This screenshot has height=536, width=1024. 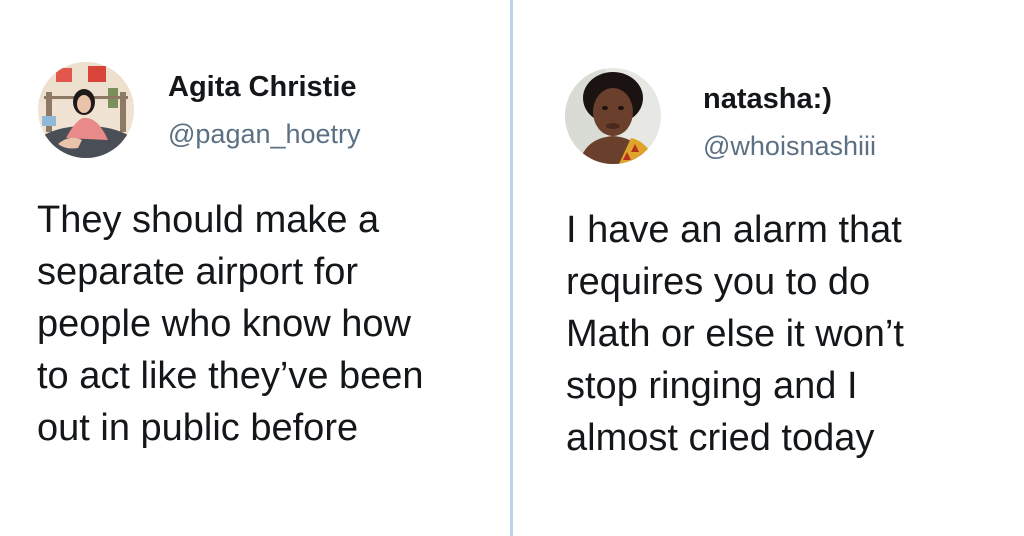 I want to click on tweet-text-line: people who know how, so click(x=224, y=324).